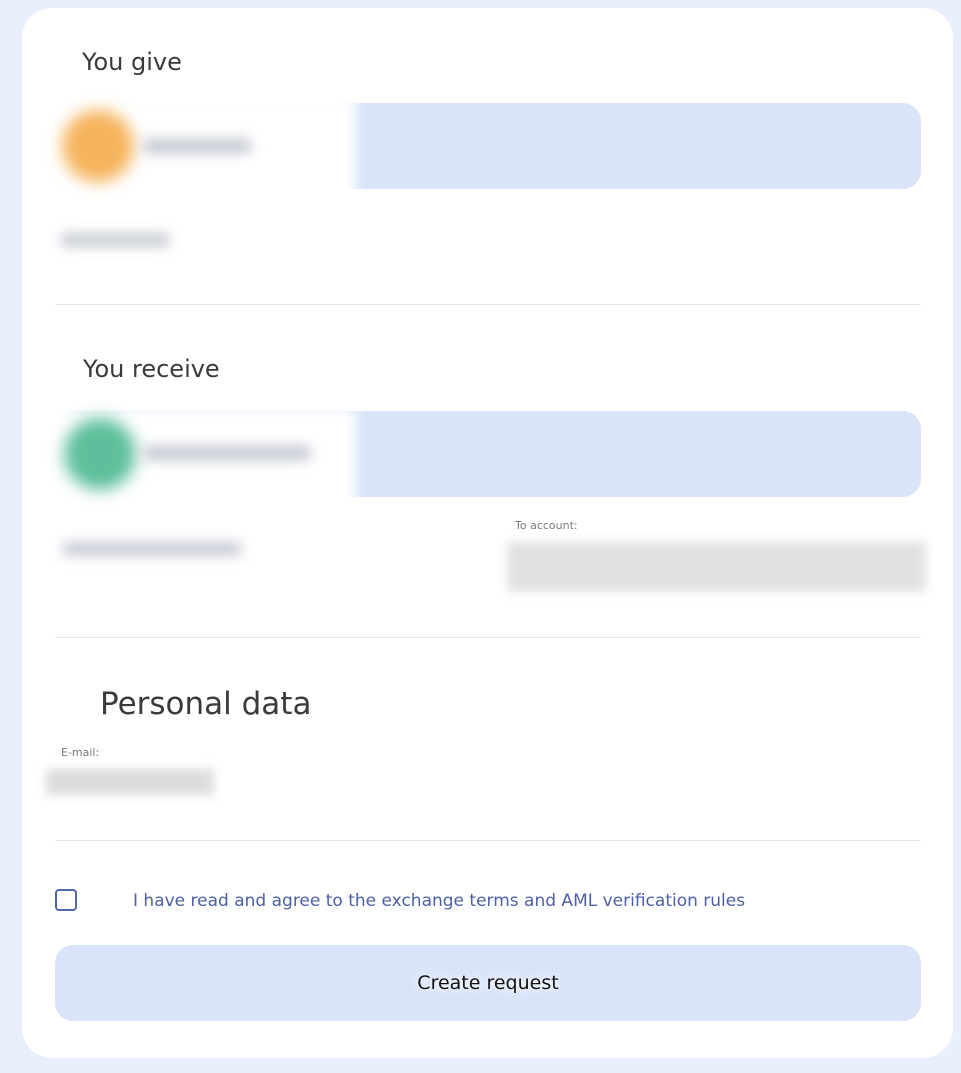  Describe the element at coordinates (66, 900) in the screenshot. I see `terms-checkbox` at that location.